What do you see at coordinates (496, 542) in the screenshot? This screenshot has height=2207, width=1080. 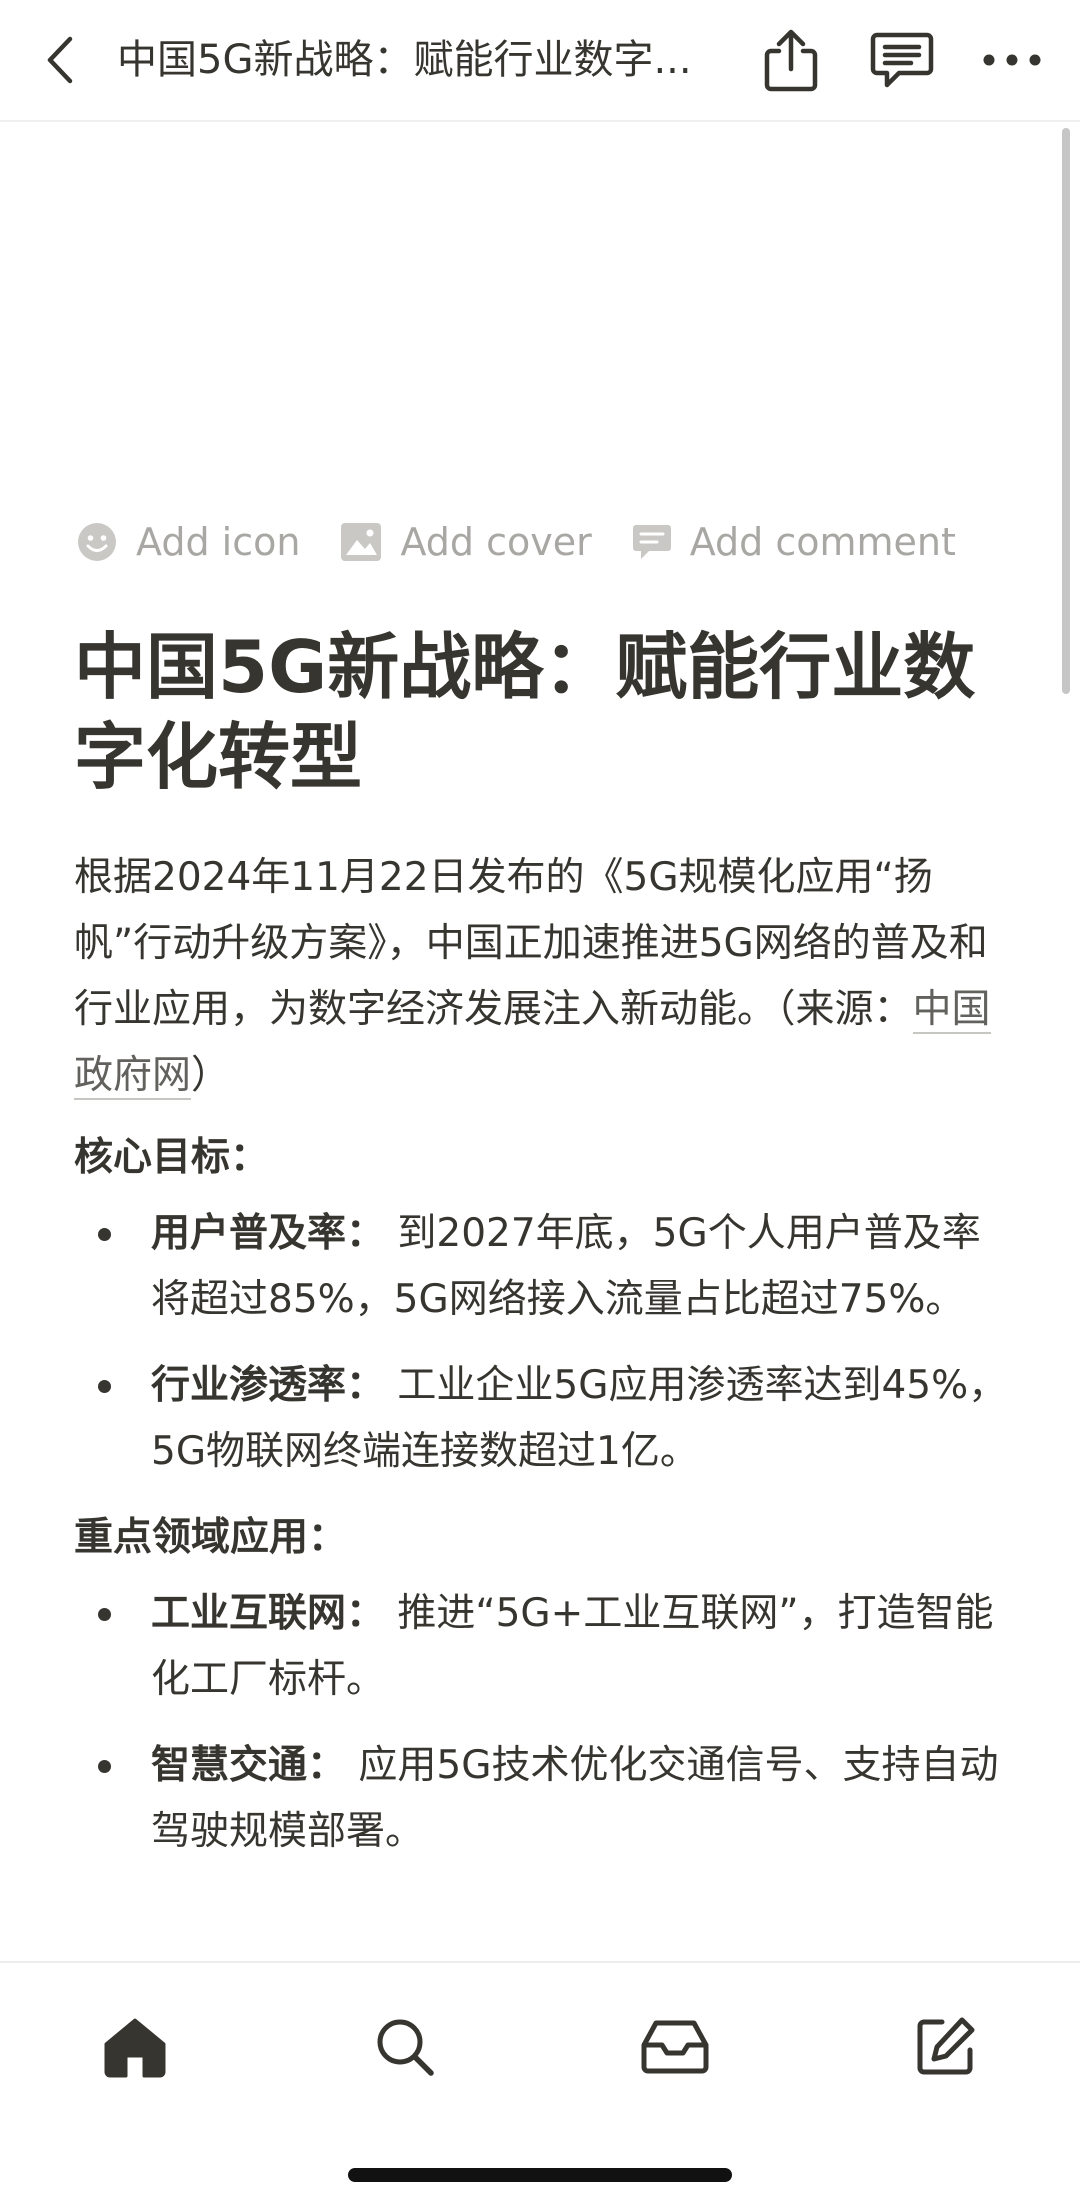 I see `add-cover-label: Add cover` at bounding box center [496, 542].